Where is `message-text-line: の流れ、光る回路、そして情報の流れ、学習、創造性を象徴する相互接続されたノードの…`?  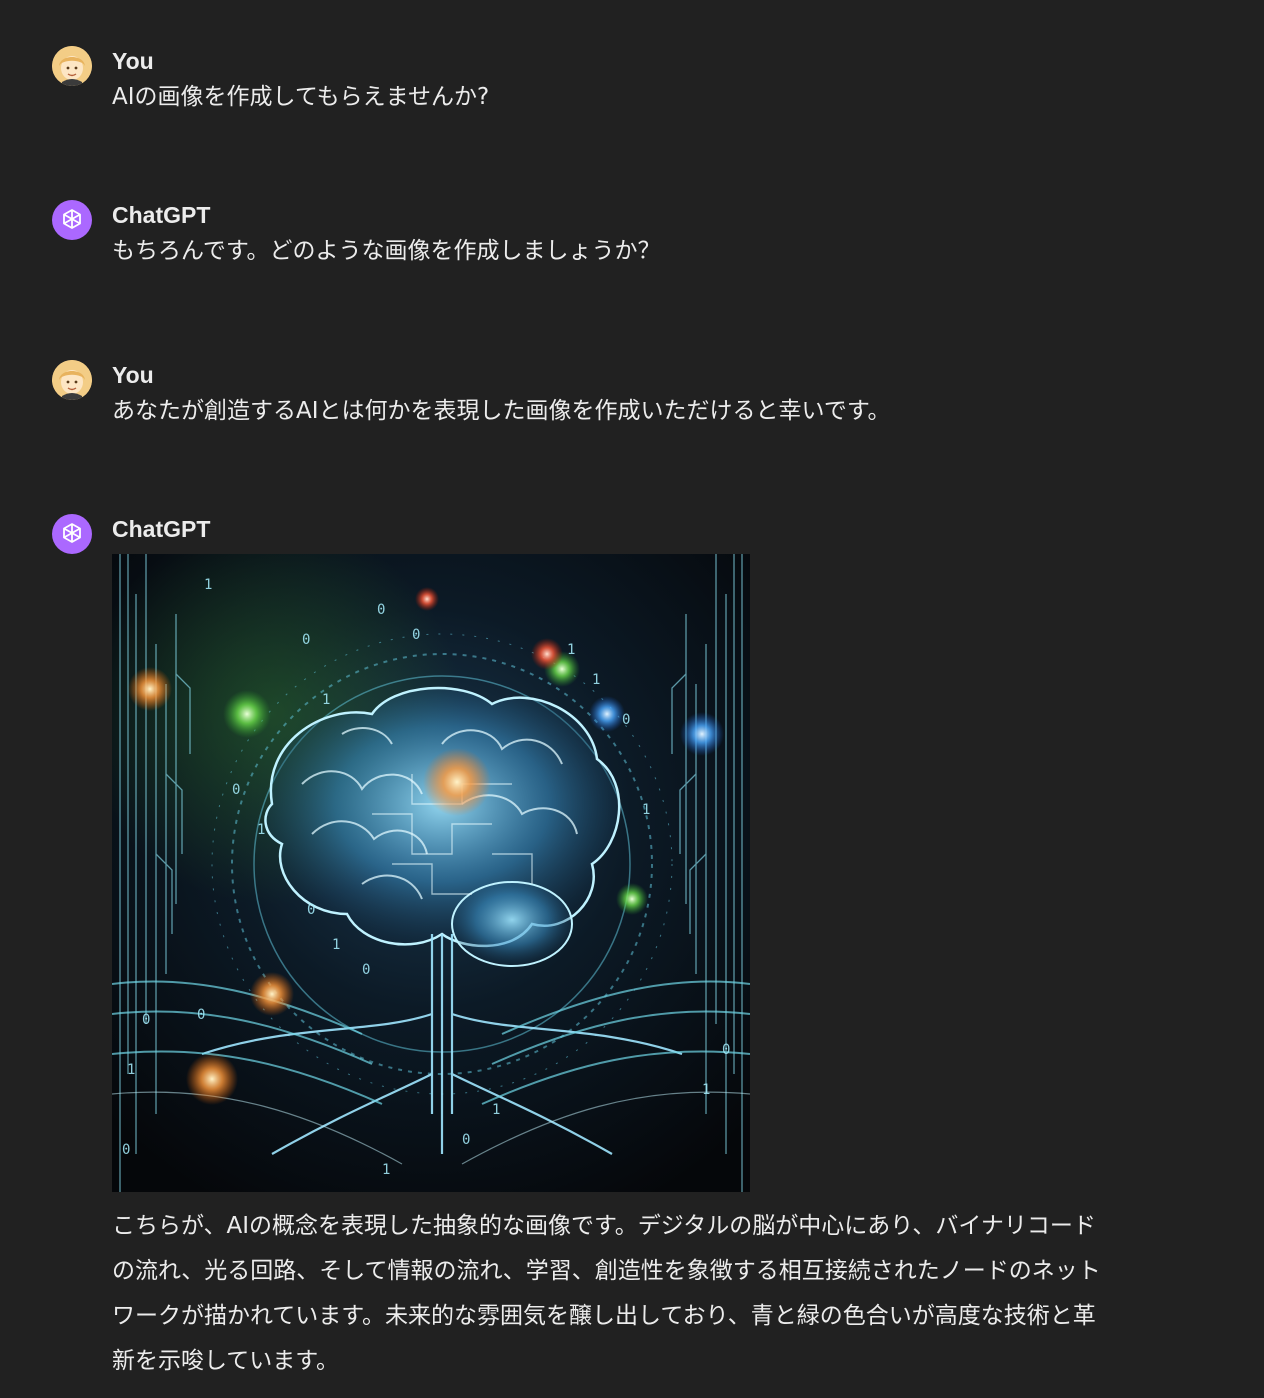 message-text-line: の流れ、光る回路、そして情報の流れ、学習、創造性を象徴する相互接続されたノードの… is located at coordinates (606, 1271).